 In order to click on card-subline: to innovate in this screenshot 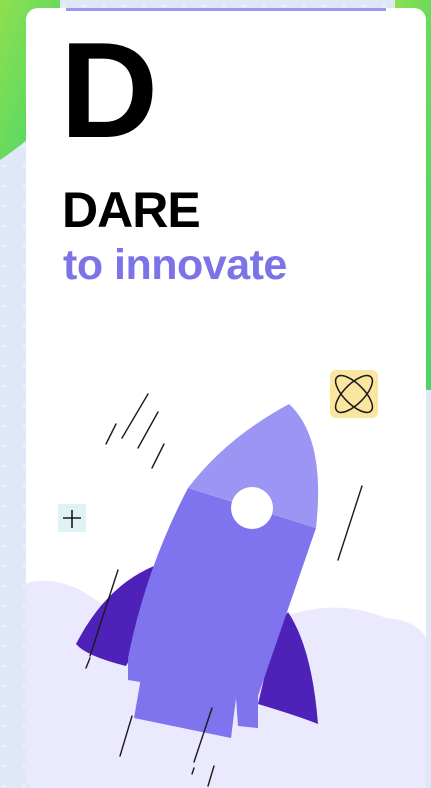, I will do `click(175, 265)`.